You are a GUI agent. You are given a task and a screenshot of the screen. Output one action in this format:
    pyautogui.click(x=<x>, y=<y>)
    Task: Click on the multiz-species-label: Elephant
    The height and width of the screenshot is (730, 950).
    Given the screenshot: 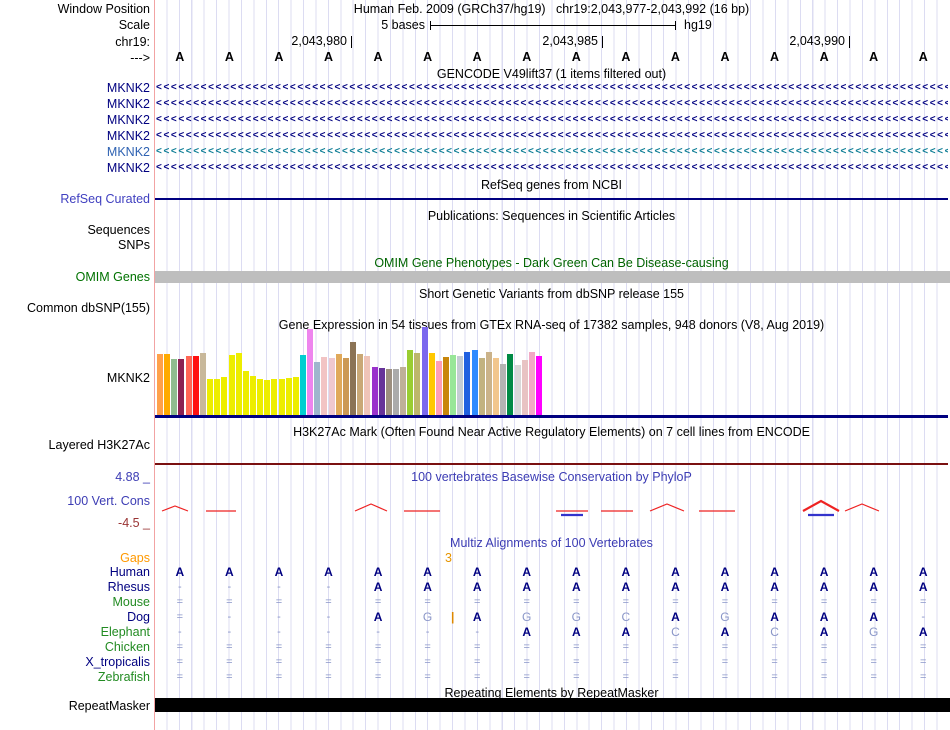 What is the action you would take?
    pyautogui.click(x=75, y=632)
    